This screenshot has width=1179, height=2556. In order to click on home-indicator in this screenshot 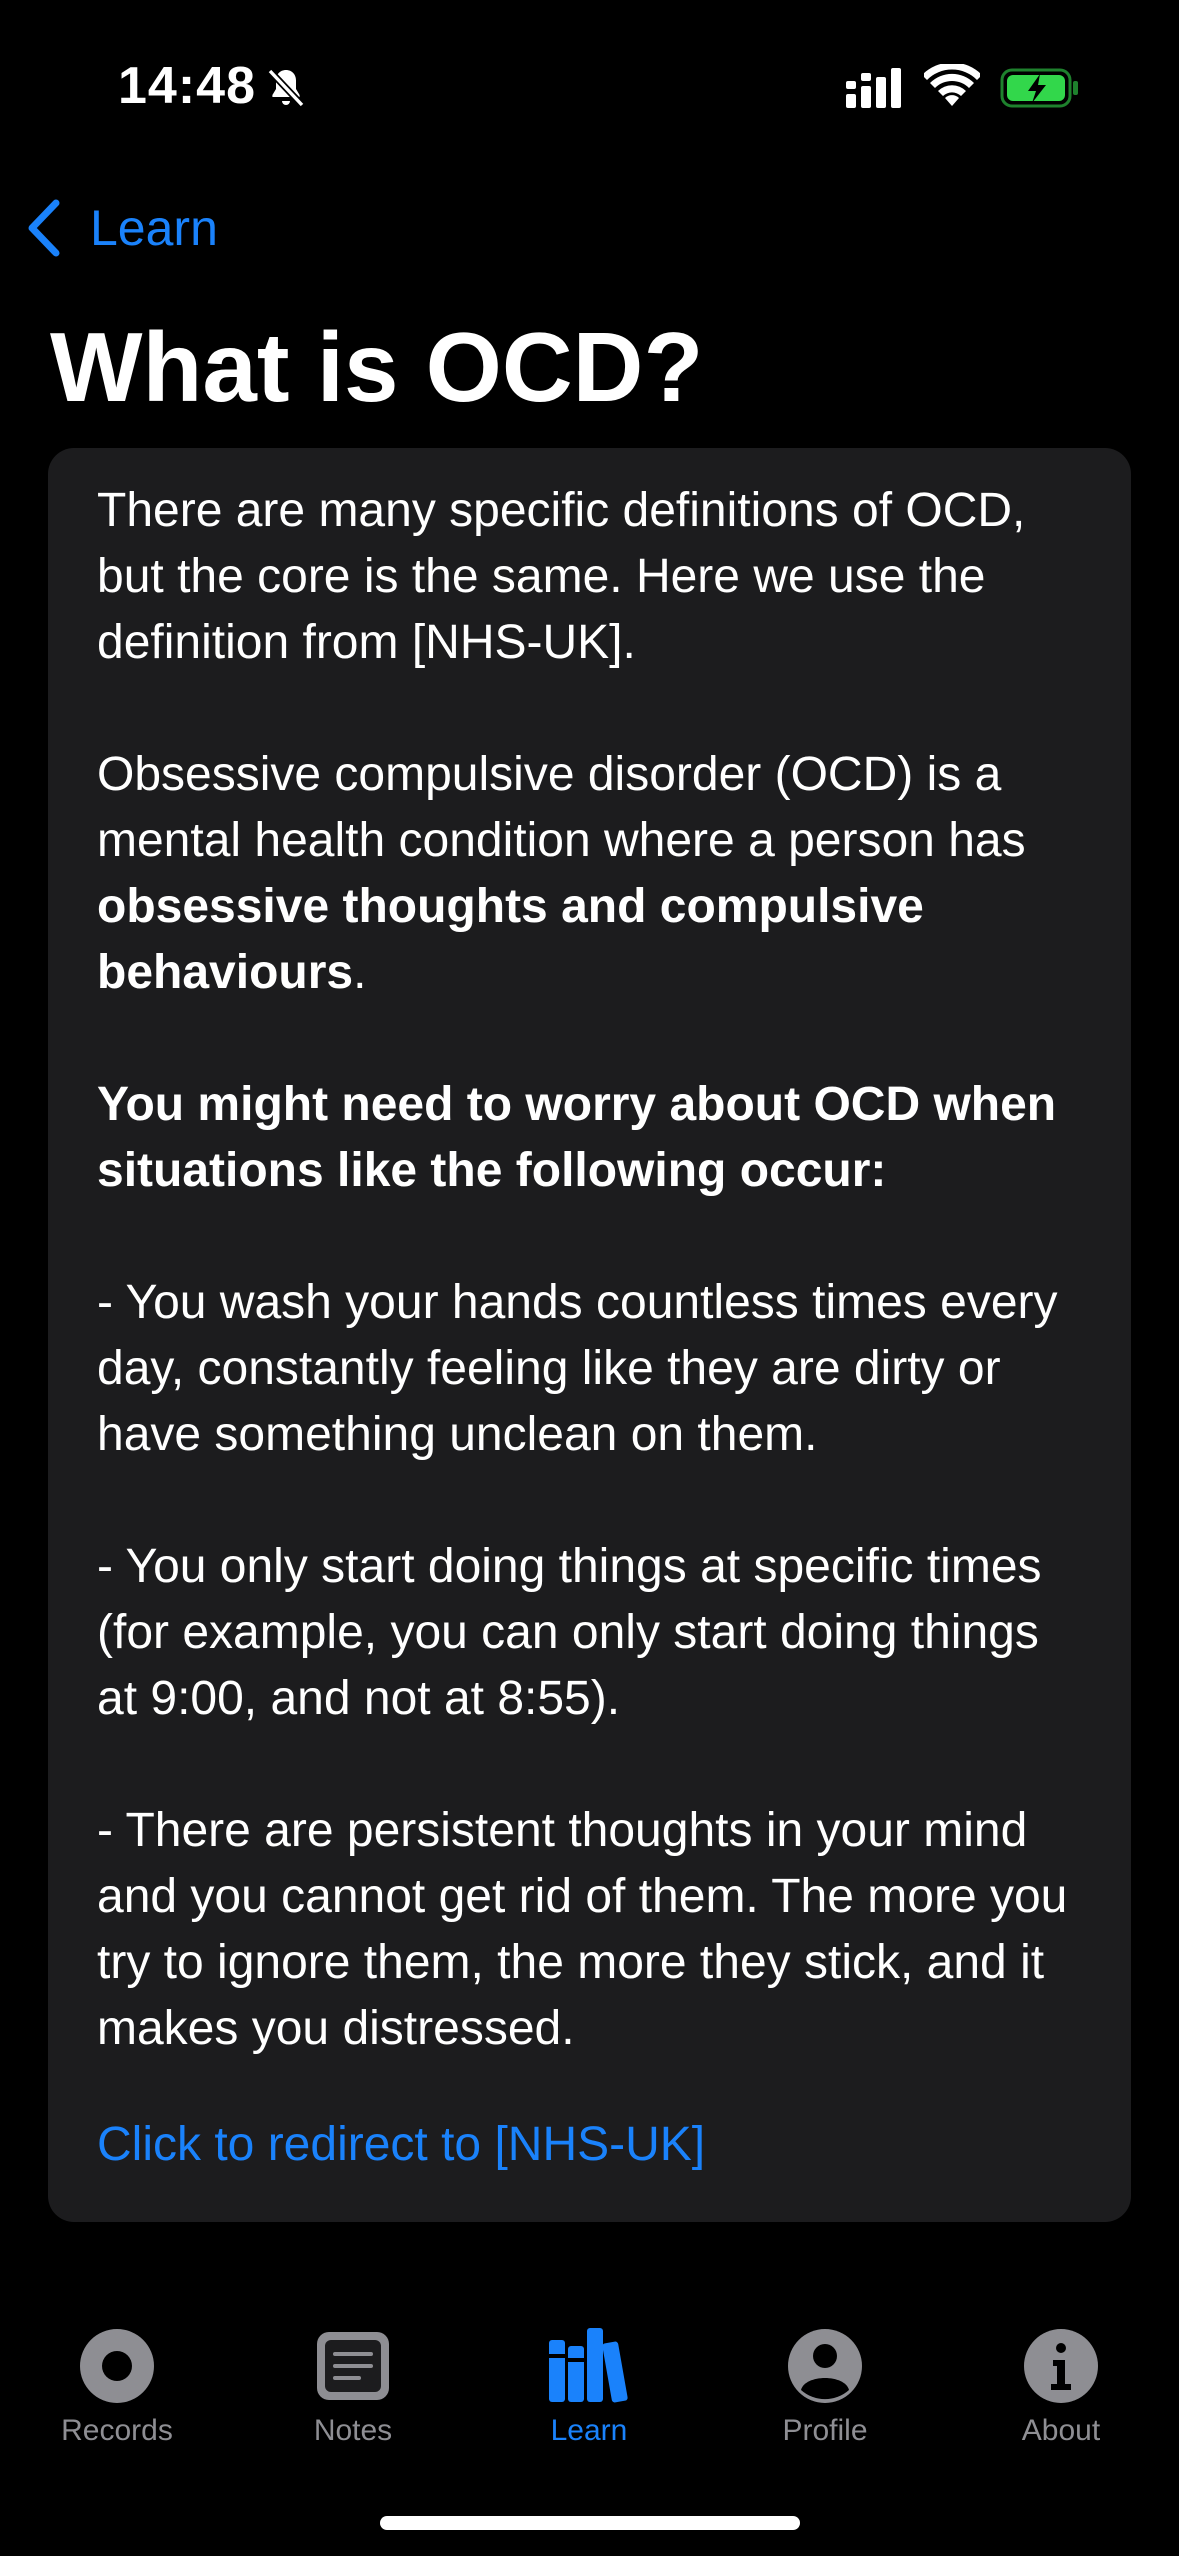, I will do `click(590, 2523)`.